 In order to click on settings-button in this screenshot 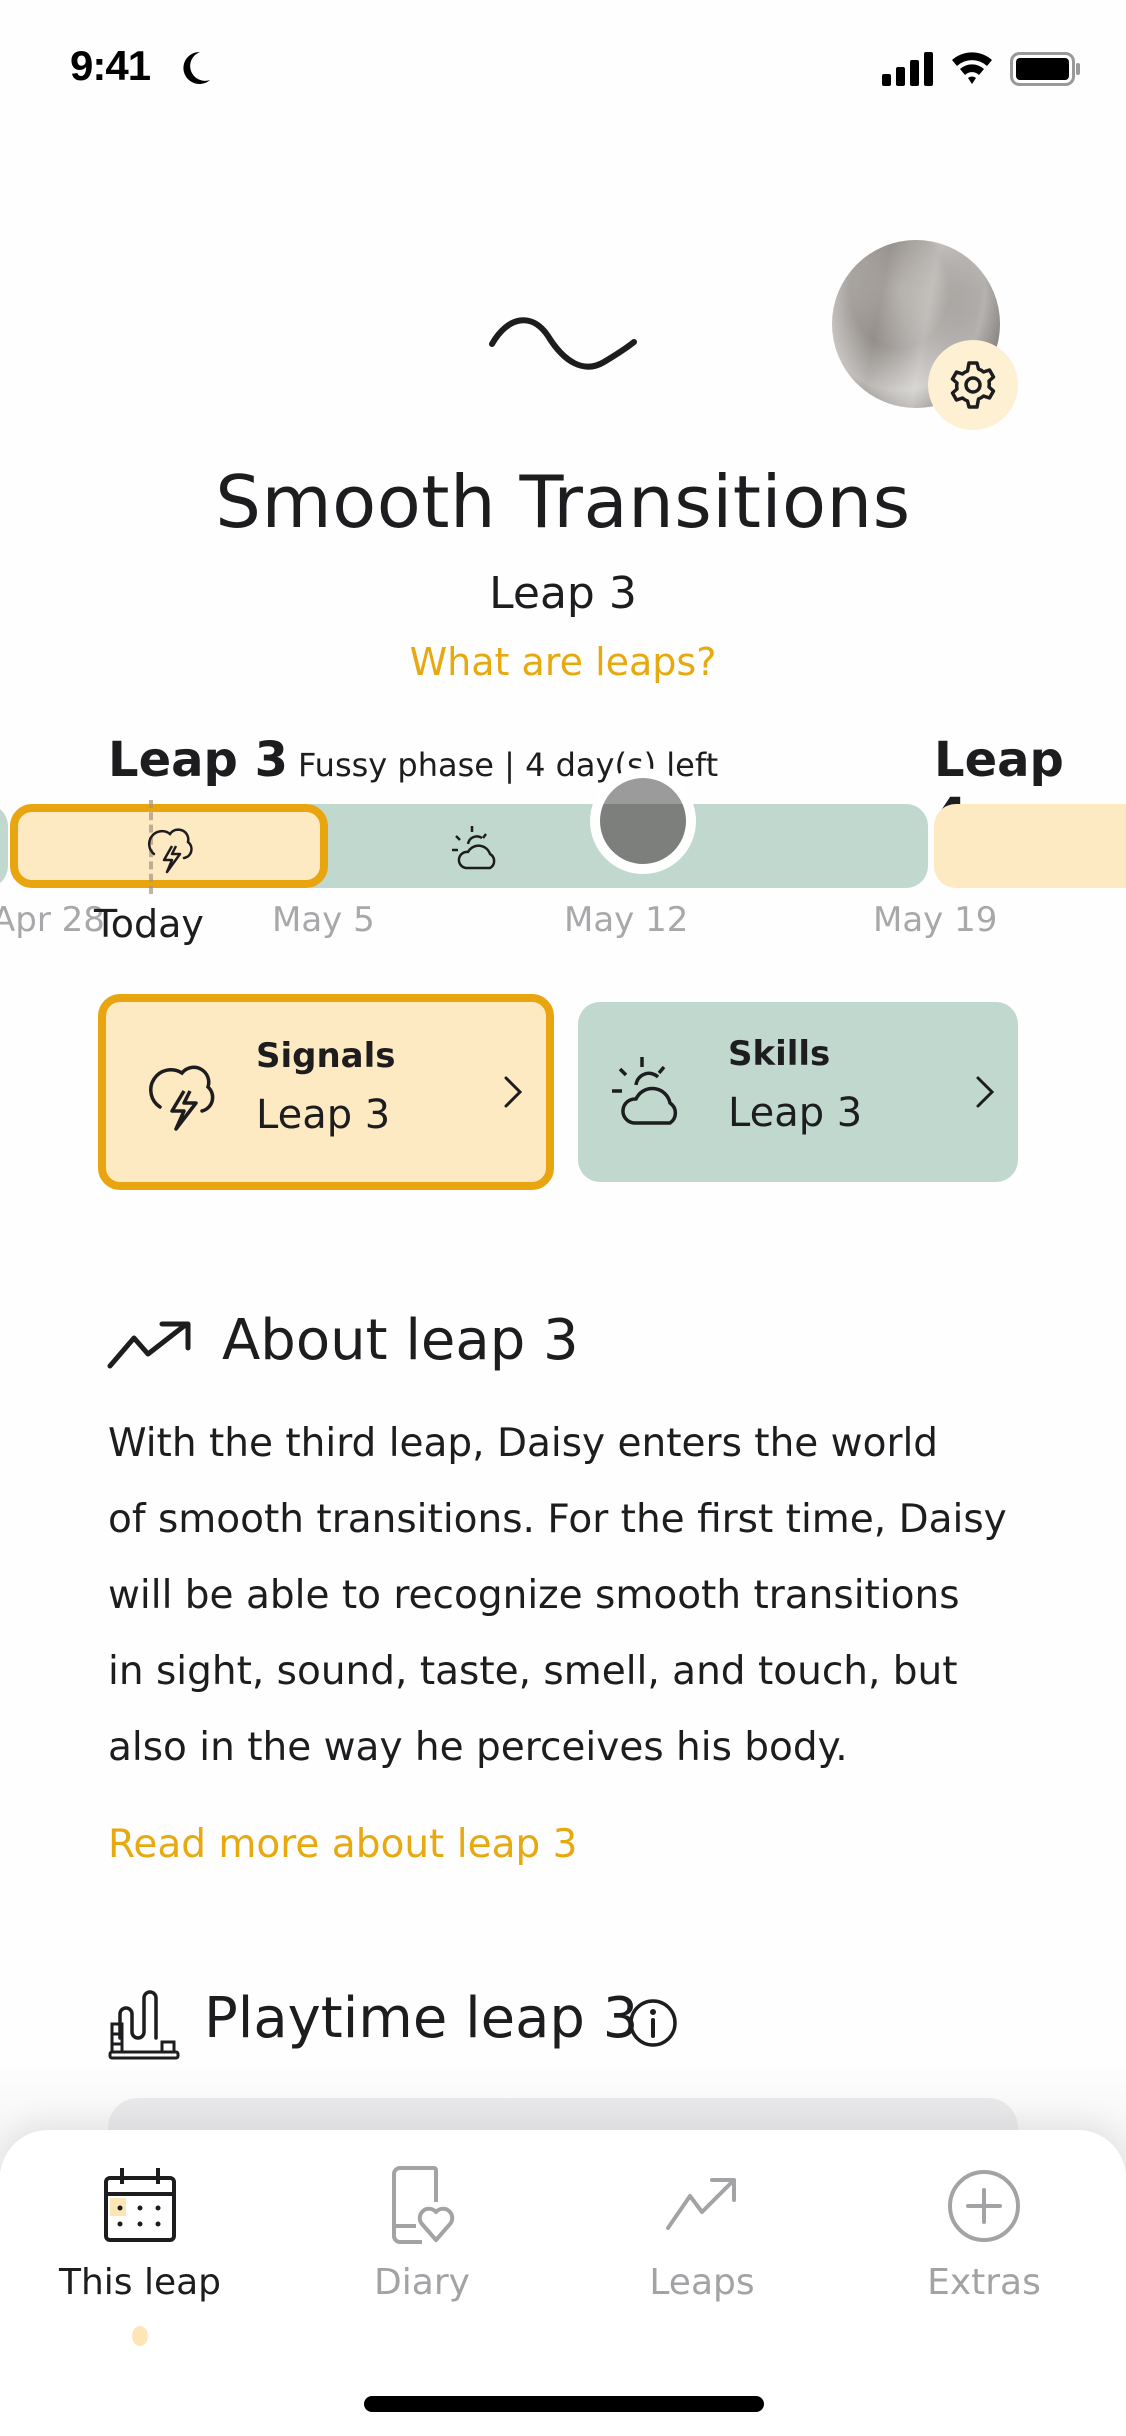, I will do `click(973, 385)`.